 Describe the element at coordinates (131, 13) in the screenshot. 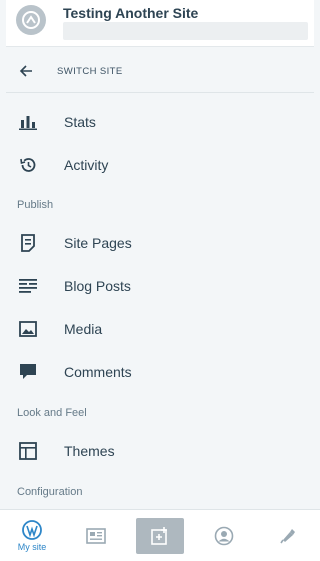

I see `site-title: Testing Another Site` at that location.